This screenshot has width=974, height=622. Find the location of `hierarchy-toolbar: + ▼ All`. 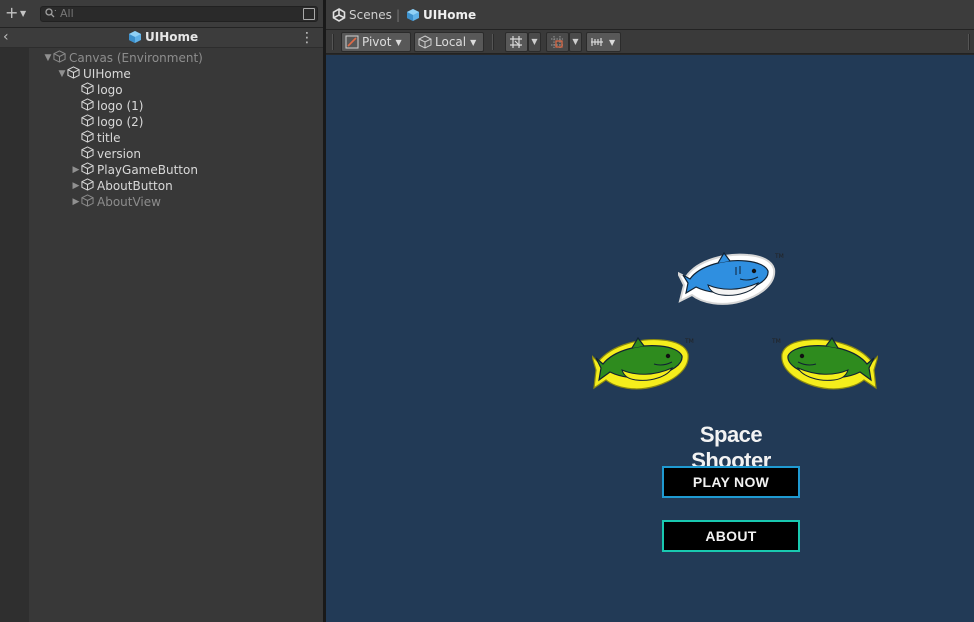

hierarchy-toolbar: + ▼ All is located at coordinates (161, 14).